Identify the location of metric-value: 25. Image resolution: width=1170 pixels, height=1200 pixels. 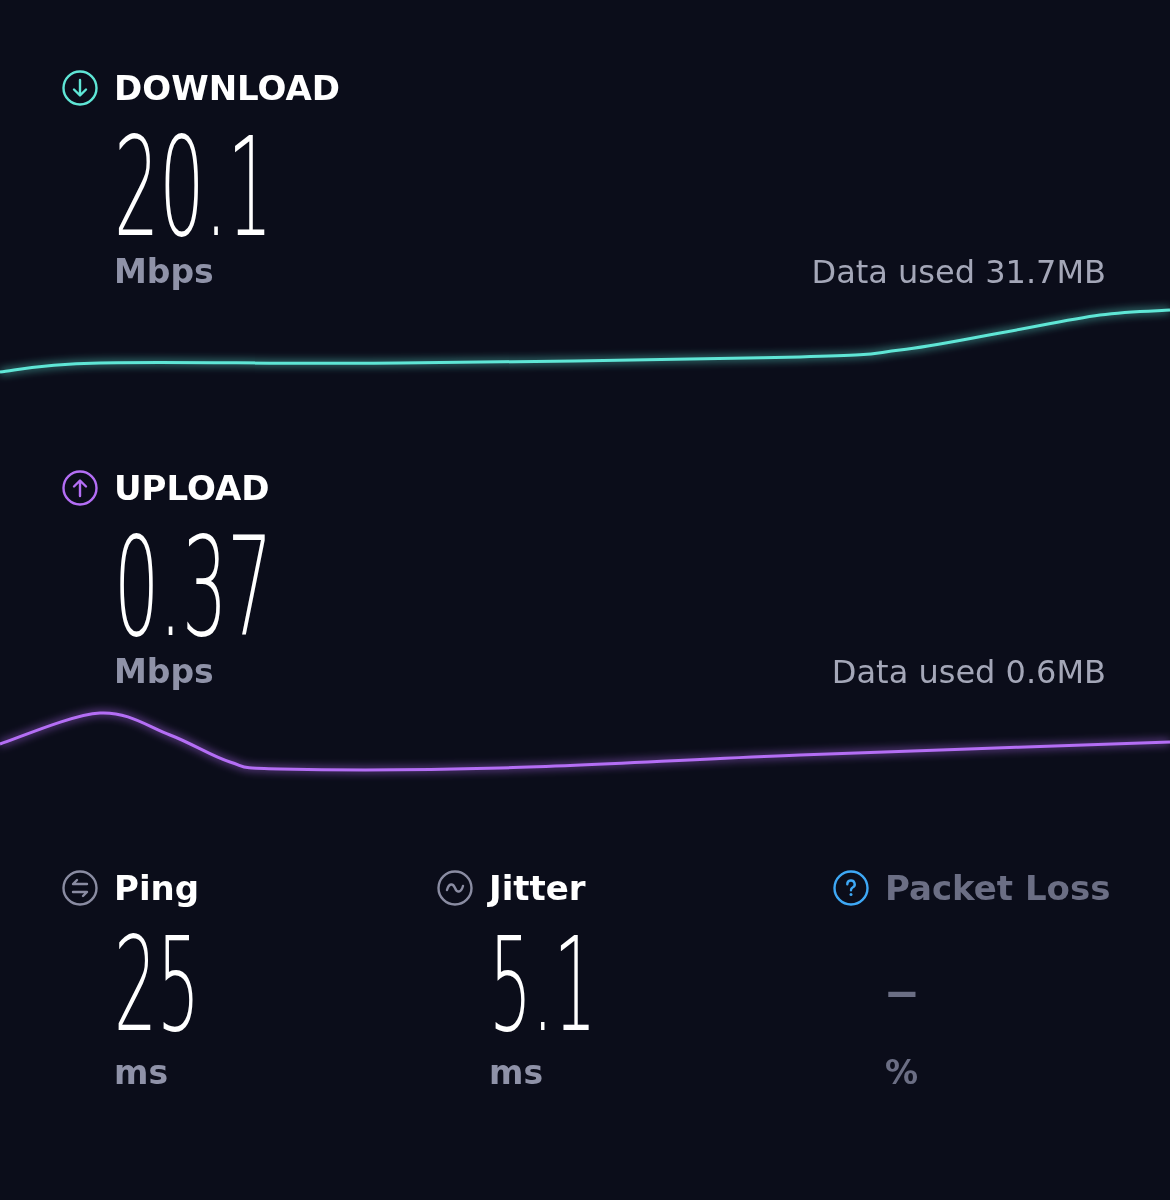
(157, 985).